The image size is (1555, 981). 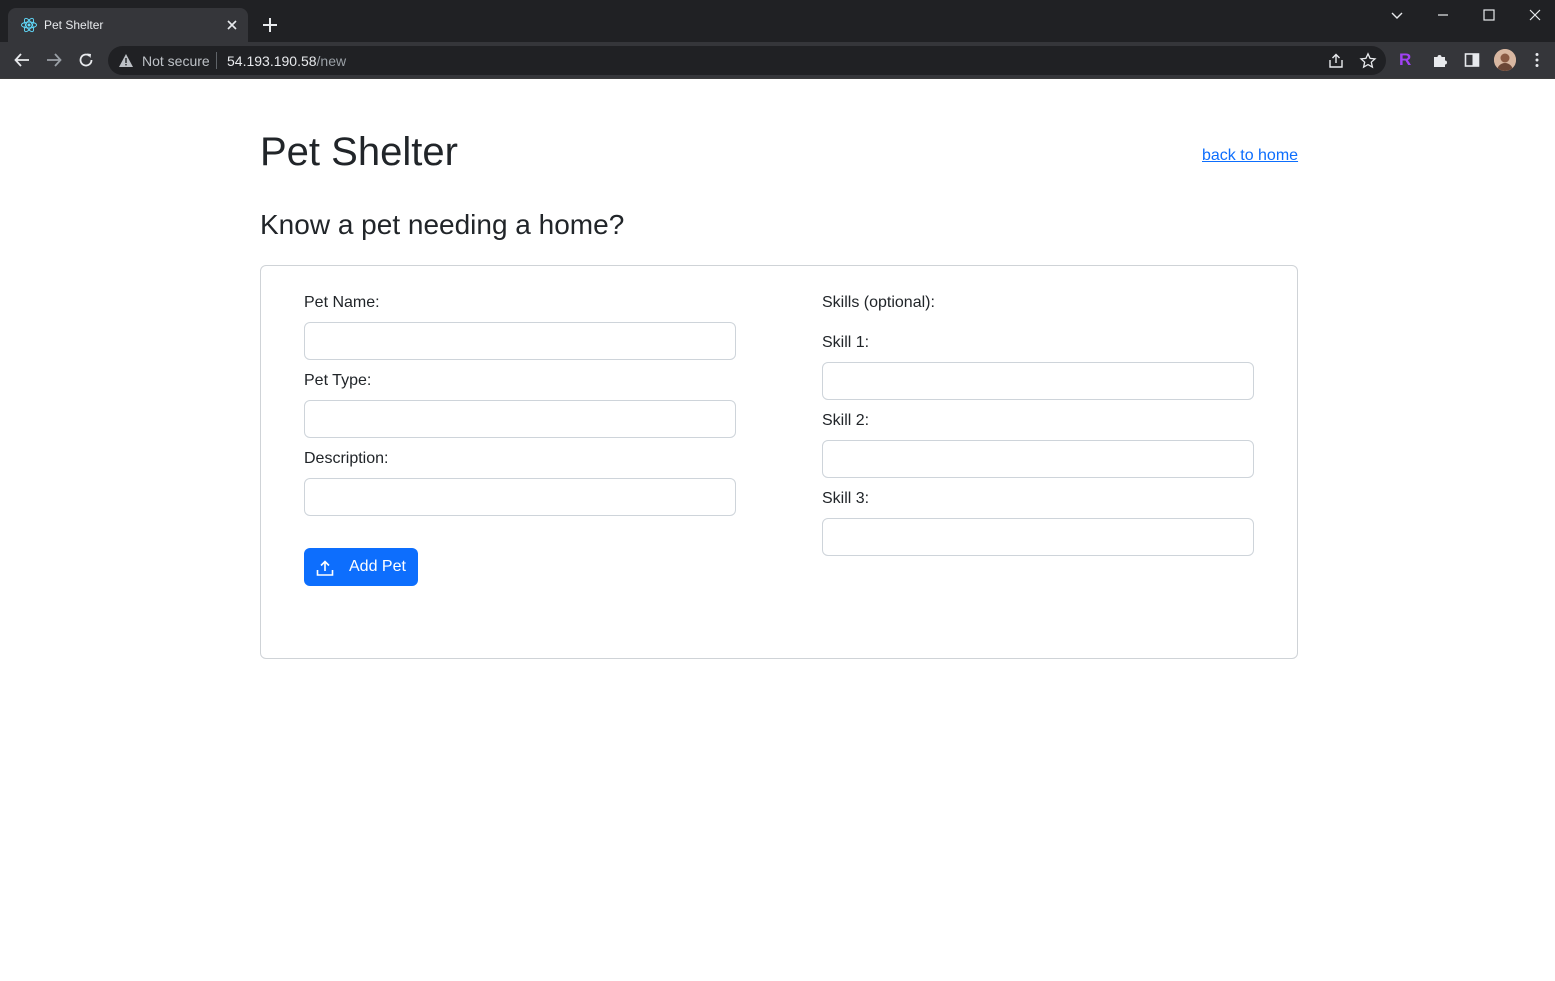 I want to click on close-window-icon, so click(x=1535, y=15).